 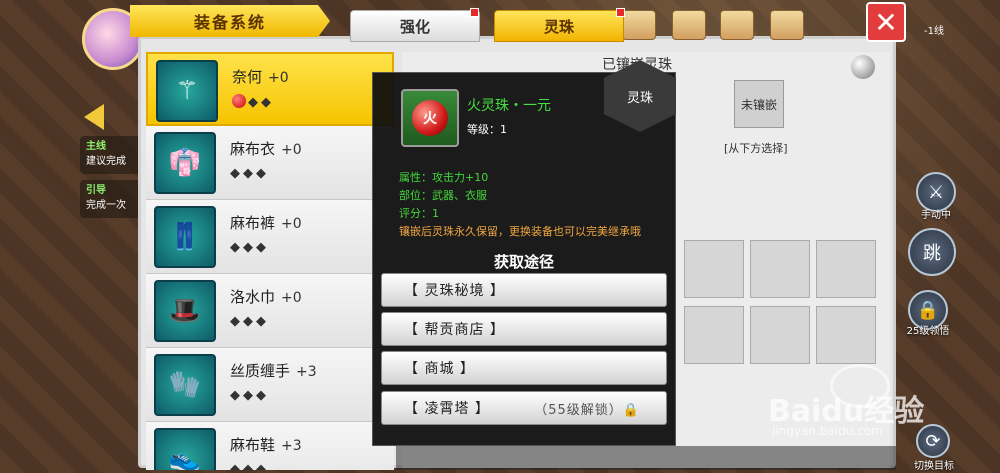 I want to click on acquire-option-spirit-realm: 【 灵珠秘境 】, so click(x=524, y=290).